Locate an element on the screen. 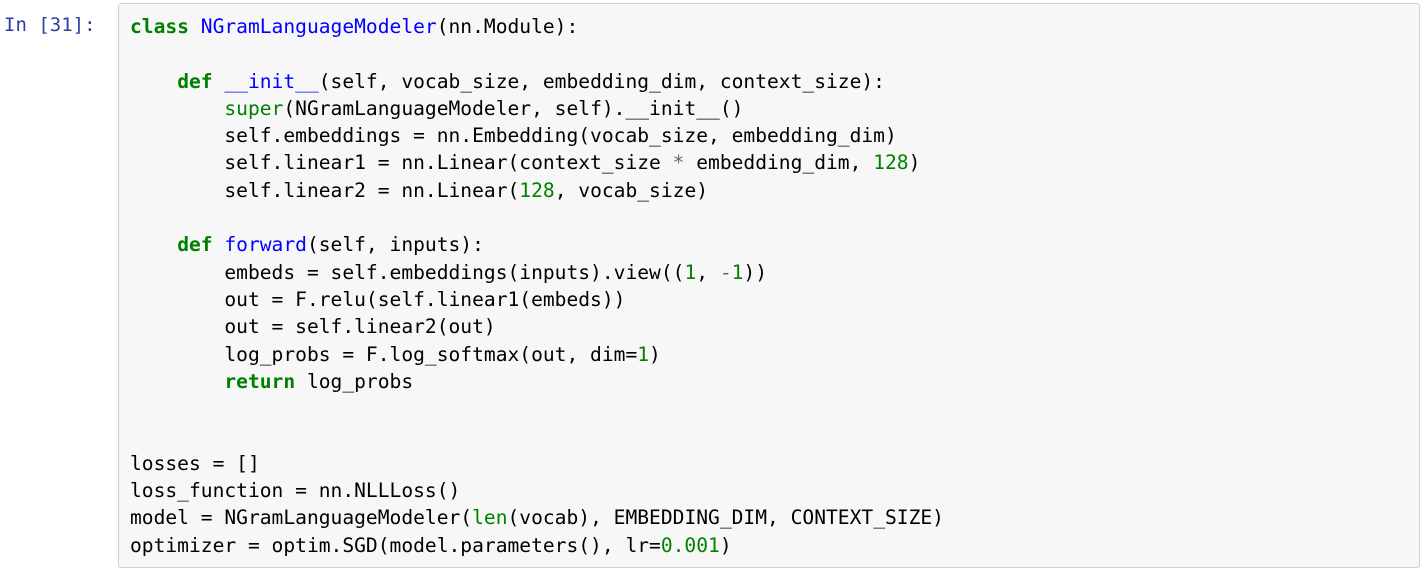 Image resolution: width=1425 pixels, height=573 pixels. code-token: self.linear1 = nn.Linear(context_size is located at coordinates (401, 163).